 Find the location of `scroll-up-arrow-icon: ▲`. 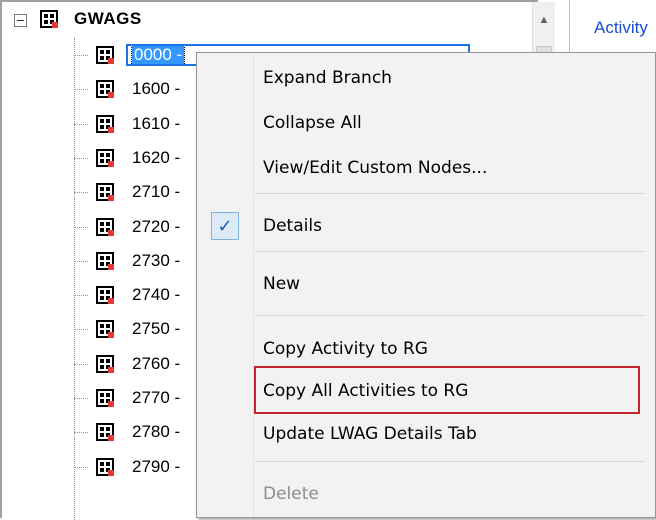

scroll-up-arrow-icon: ▲ is located at coordinates (544, 20).